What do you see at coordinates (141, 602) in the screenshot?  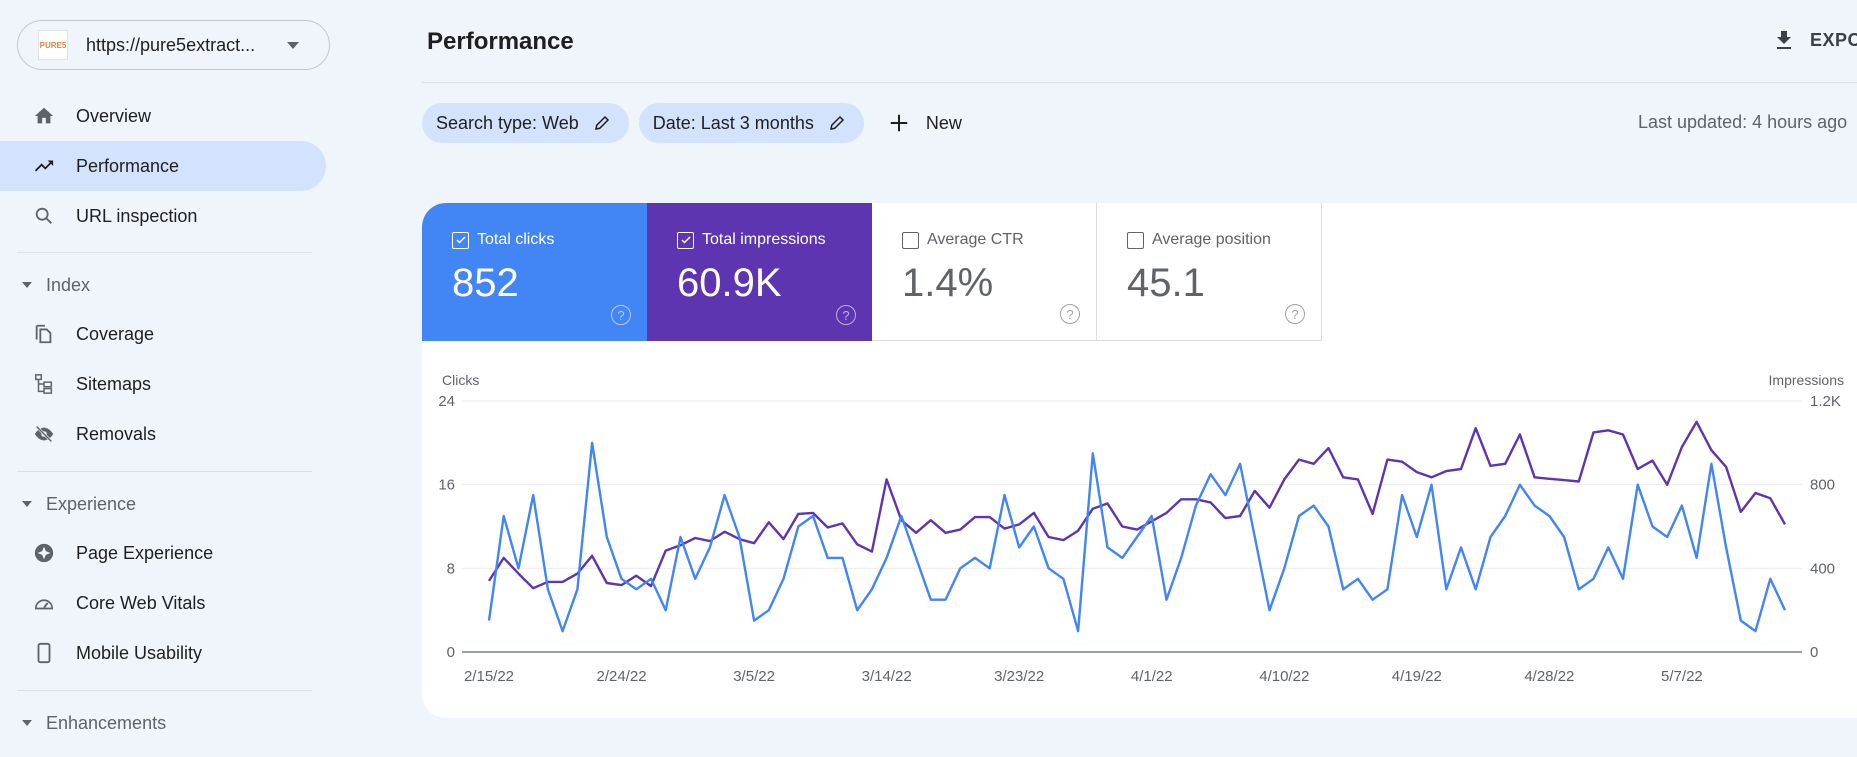 I see `sidebar-item-label: Core Web Vitals` at bounding box center [141, 602].